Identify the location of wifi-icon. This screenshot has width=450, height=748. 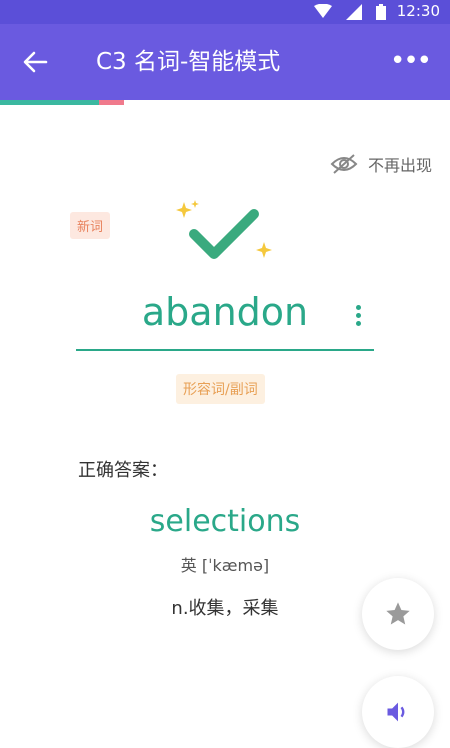
(323, 11).